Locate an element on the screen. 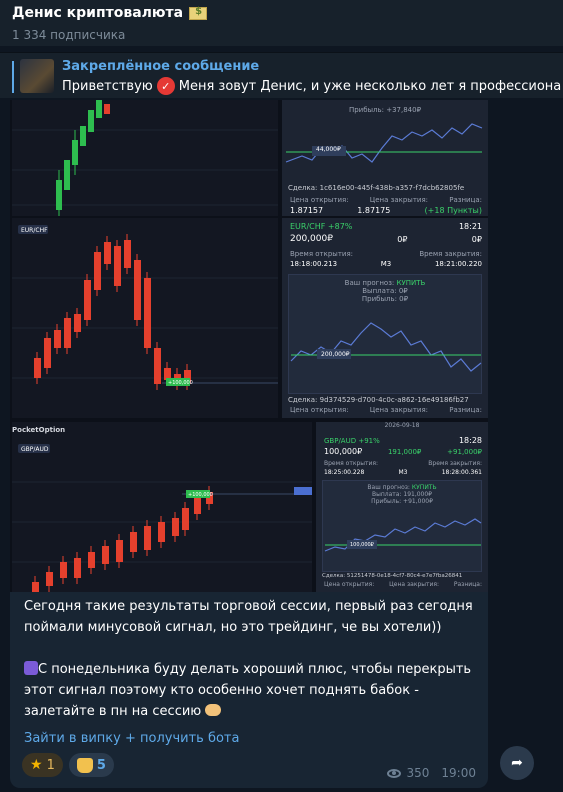 The height and width of the screenshot is (792, 563). profit-zero: 0₽ is located at coordinates (476, 239).